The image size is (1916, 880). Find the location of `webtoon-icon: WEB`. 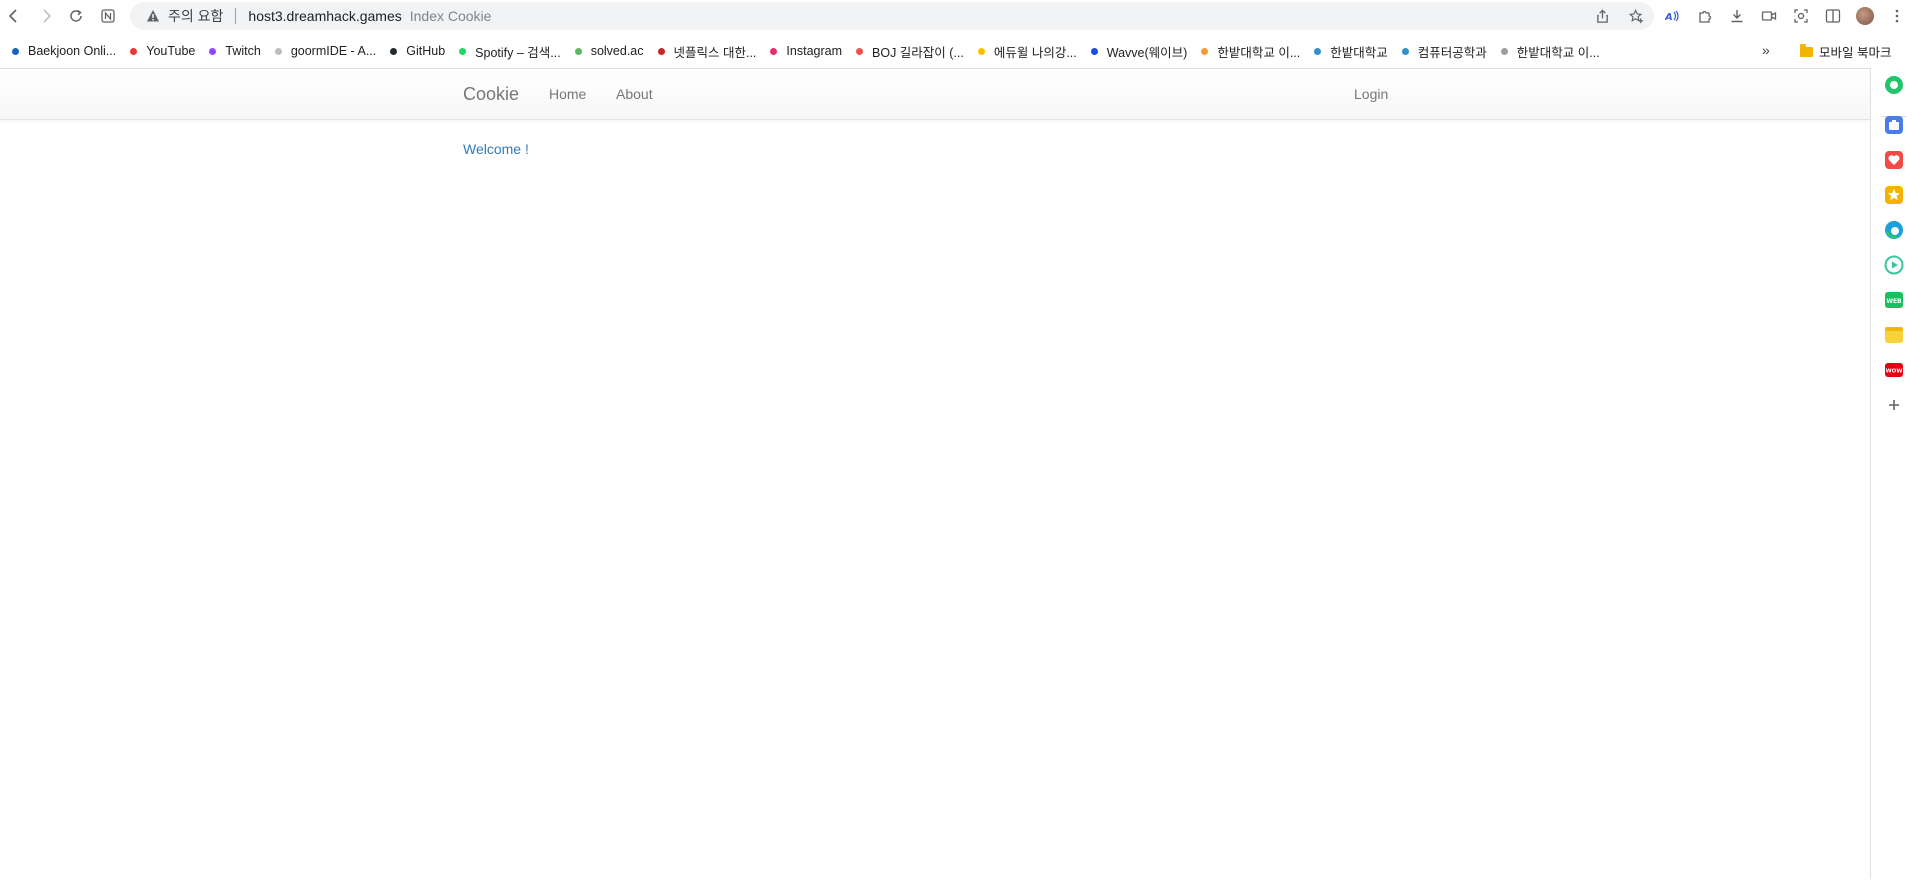

webtoon-icon: WEB is located at coordinates (1894, 300).